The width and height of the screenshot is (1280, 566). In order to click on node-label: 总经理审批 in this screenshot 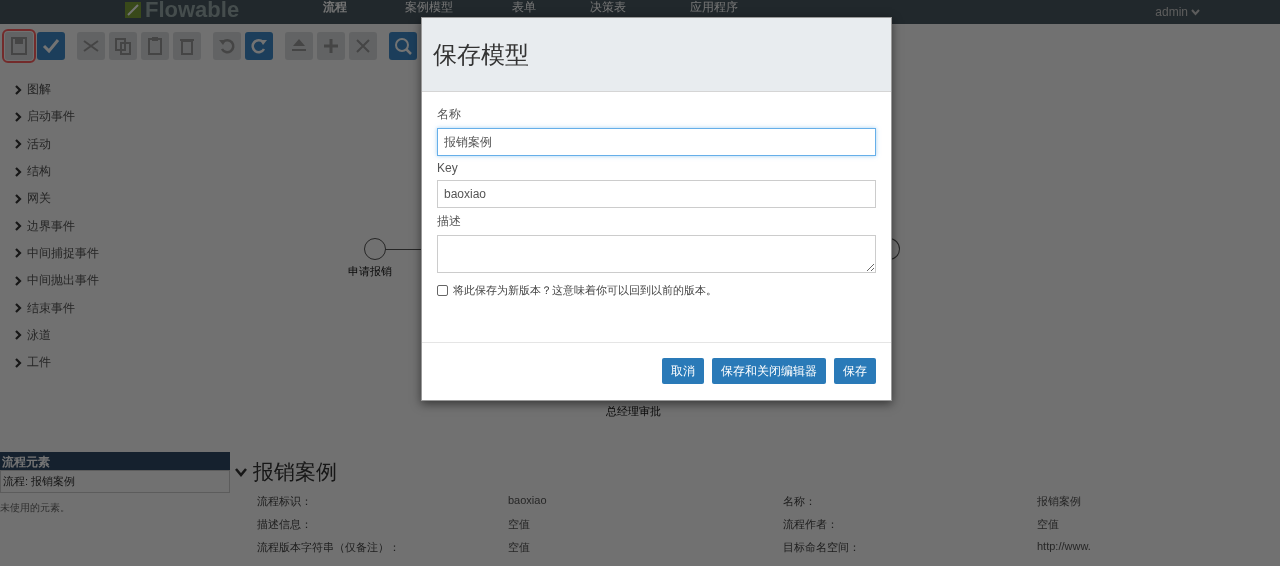, I will do `click(633, 411)`.